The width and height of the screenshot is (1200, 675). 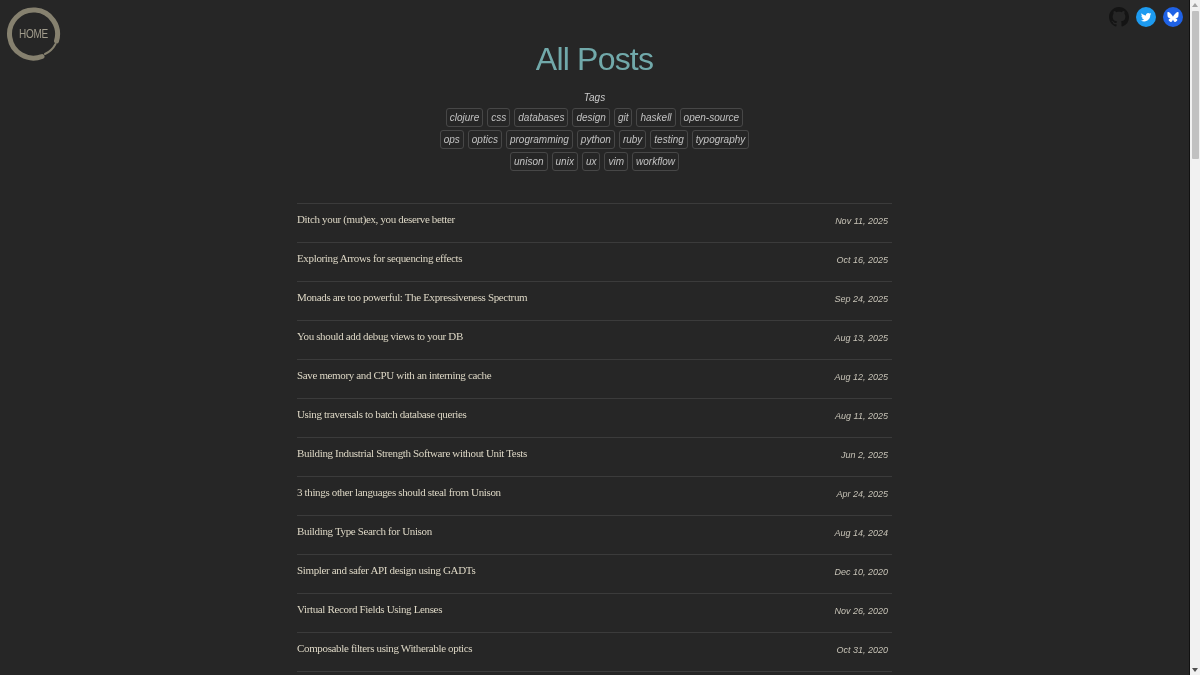 What do you see at coordinates (539, 139) in the screenshot?
I see `tag-link: programming` at bounding box center [539, 139].